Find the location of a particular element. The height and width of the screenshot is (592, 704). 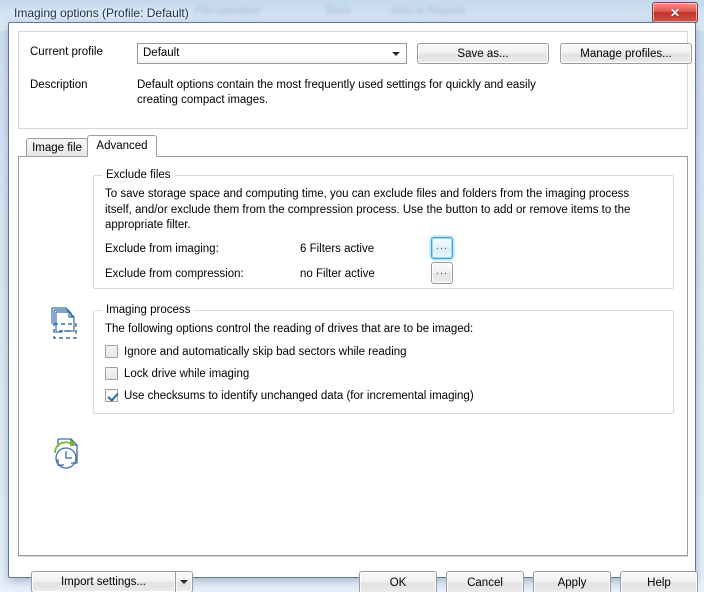

checkbox-use-checksums is located at coordinates (111, 395).